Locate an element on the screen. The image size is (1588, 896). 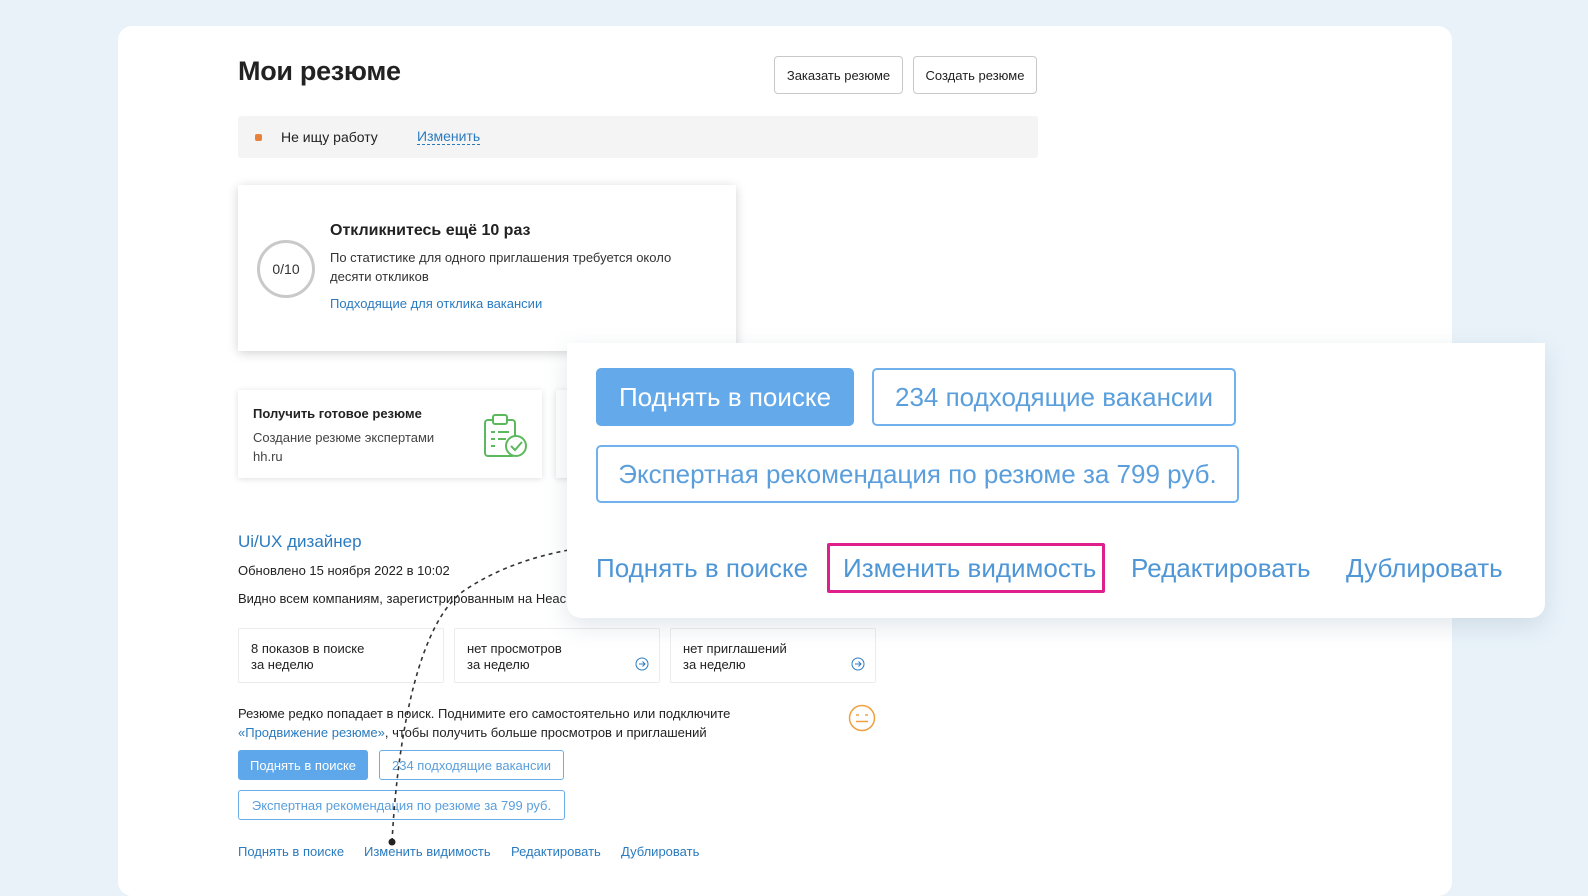
highlight-frame is located at coordinates (966, 568).